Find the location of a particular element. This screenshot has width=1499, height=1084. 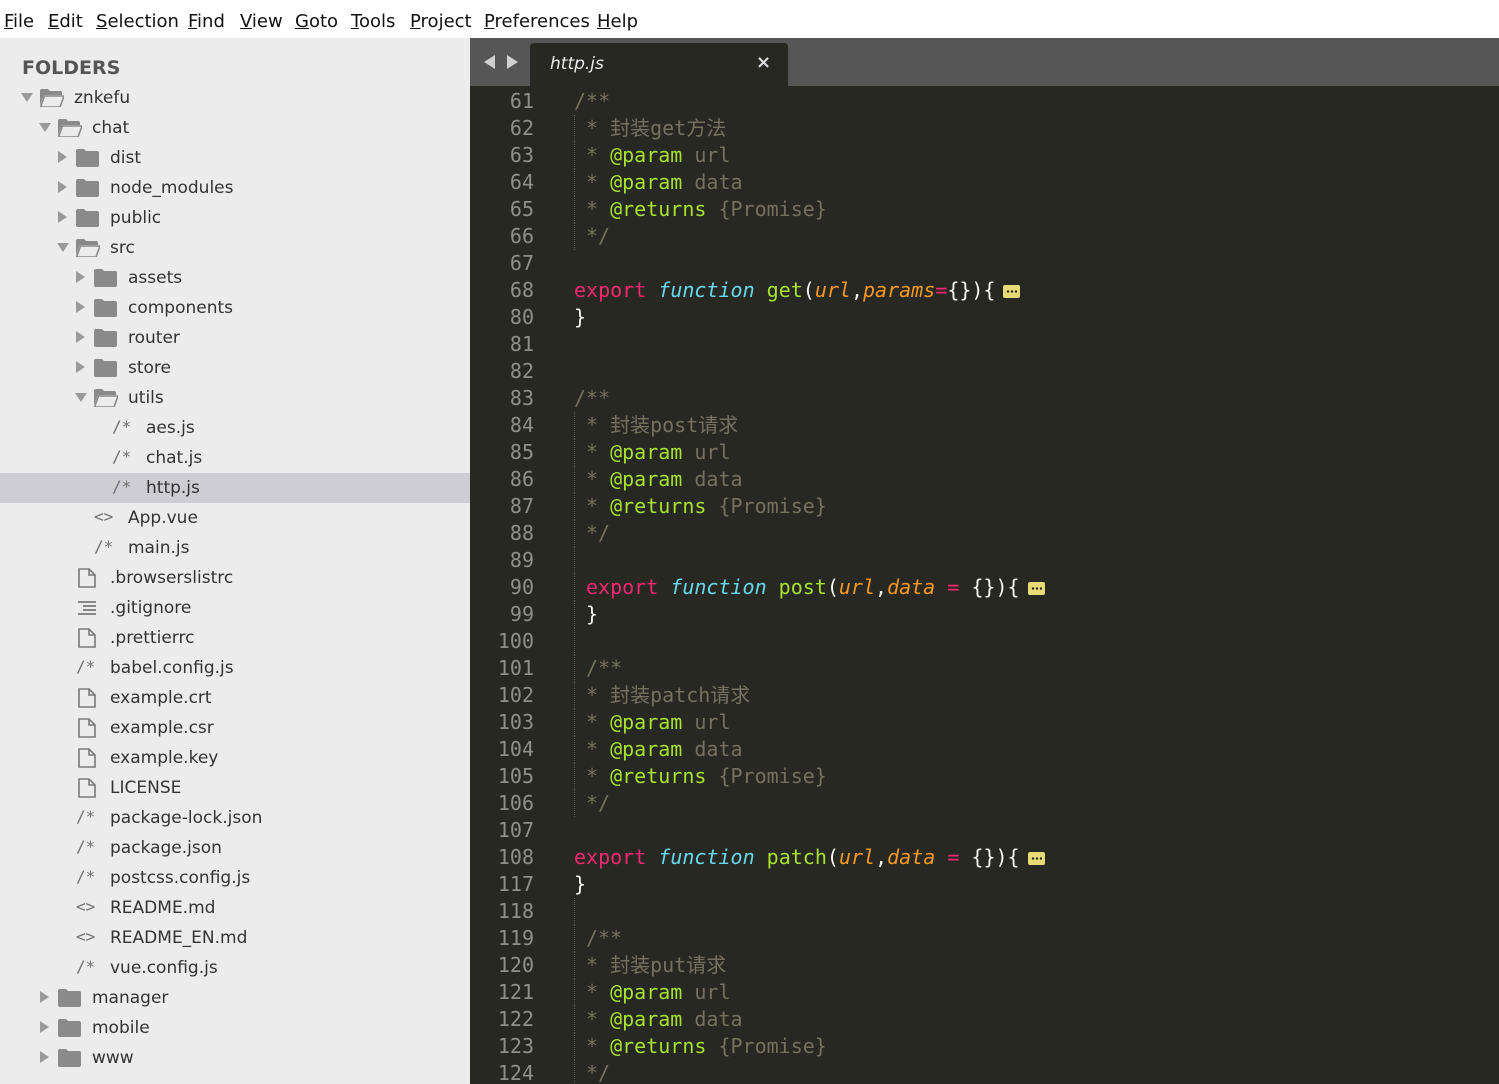

file-row: example.crt is located at coordinates (235, 698).